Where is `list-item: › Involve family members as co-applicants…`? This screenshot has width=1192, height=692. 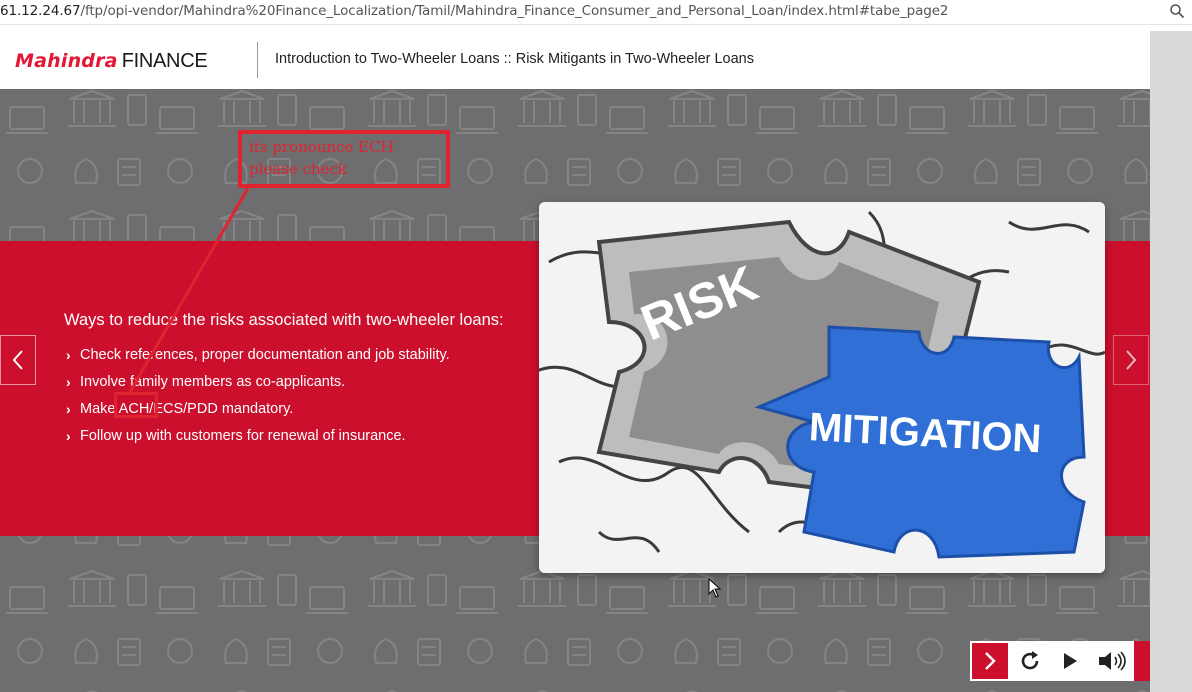
list-item: › Involve family members as co-applicants… is located at coordinates (258, 381).